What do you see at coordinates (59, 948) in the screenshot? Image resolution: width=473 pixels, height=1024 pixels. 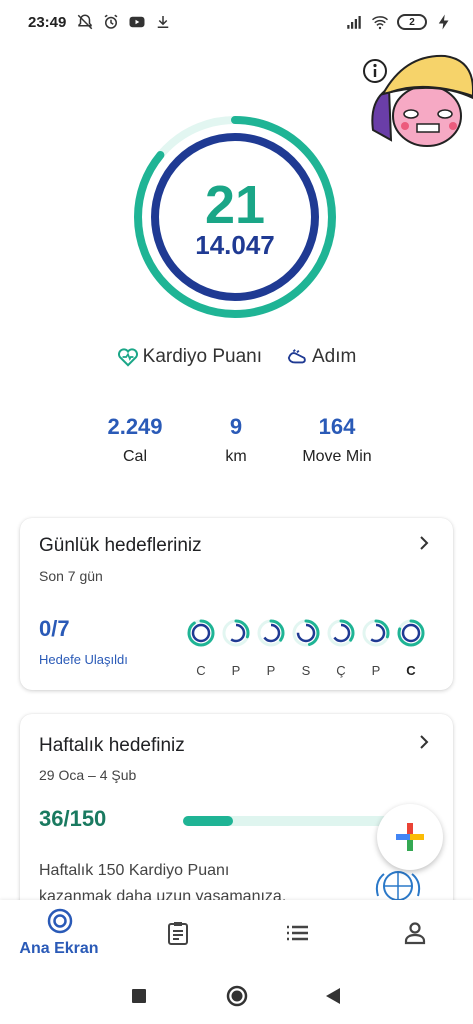 I see `nav-home-label: Ana Ekran` at bounding box center [59, 948].